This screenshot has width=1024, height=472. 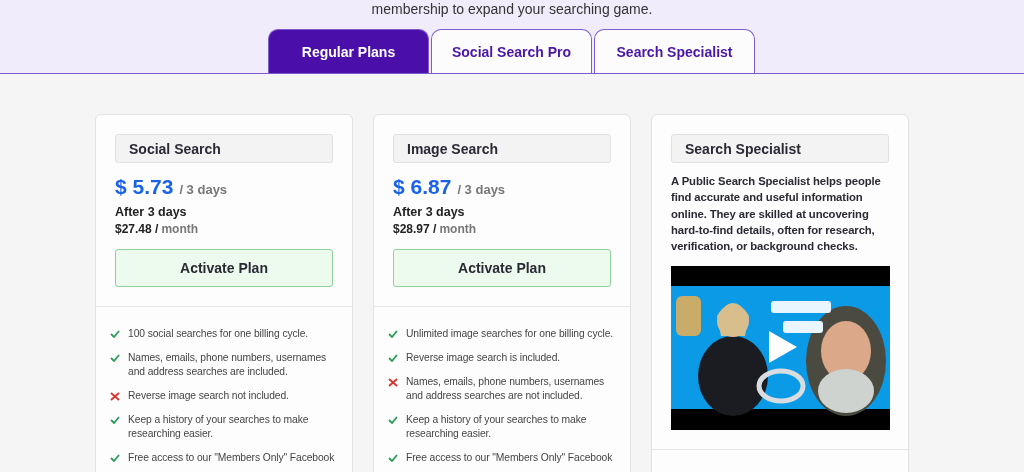 I want to click on plan-price: $ 6.87, so click(x=422, y=187).